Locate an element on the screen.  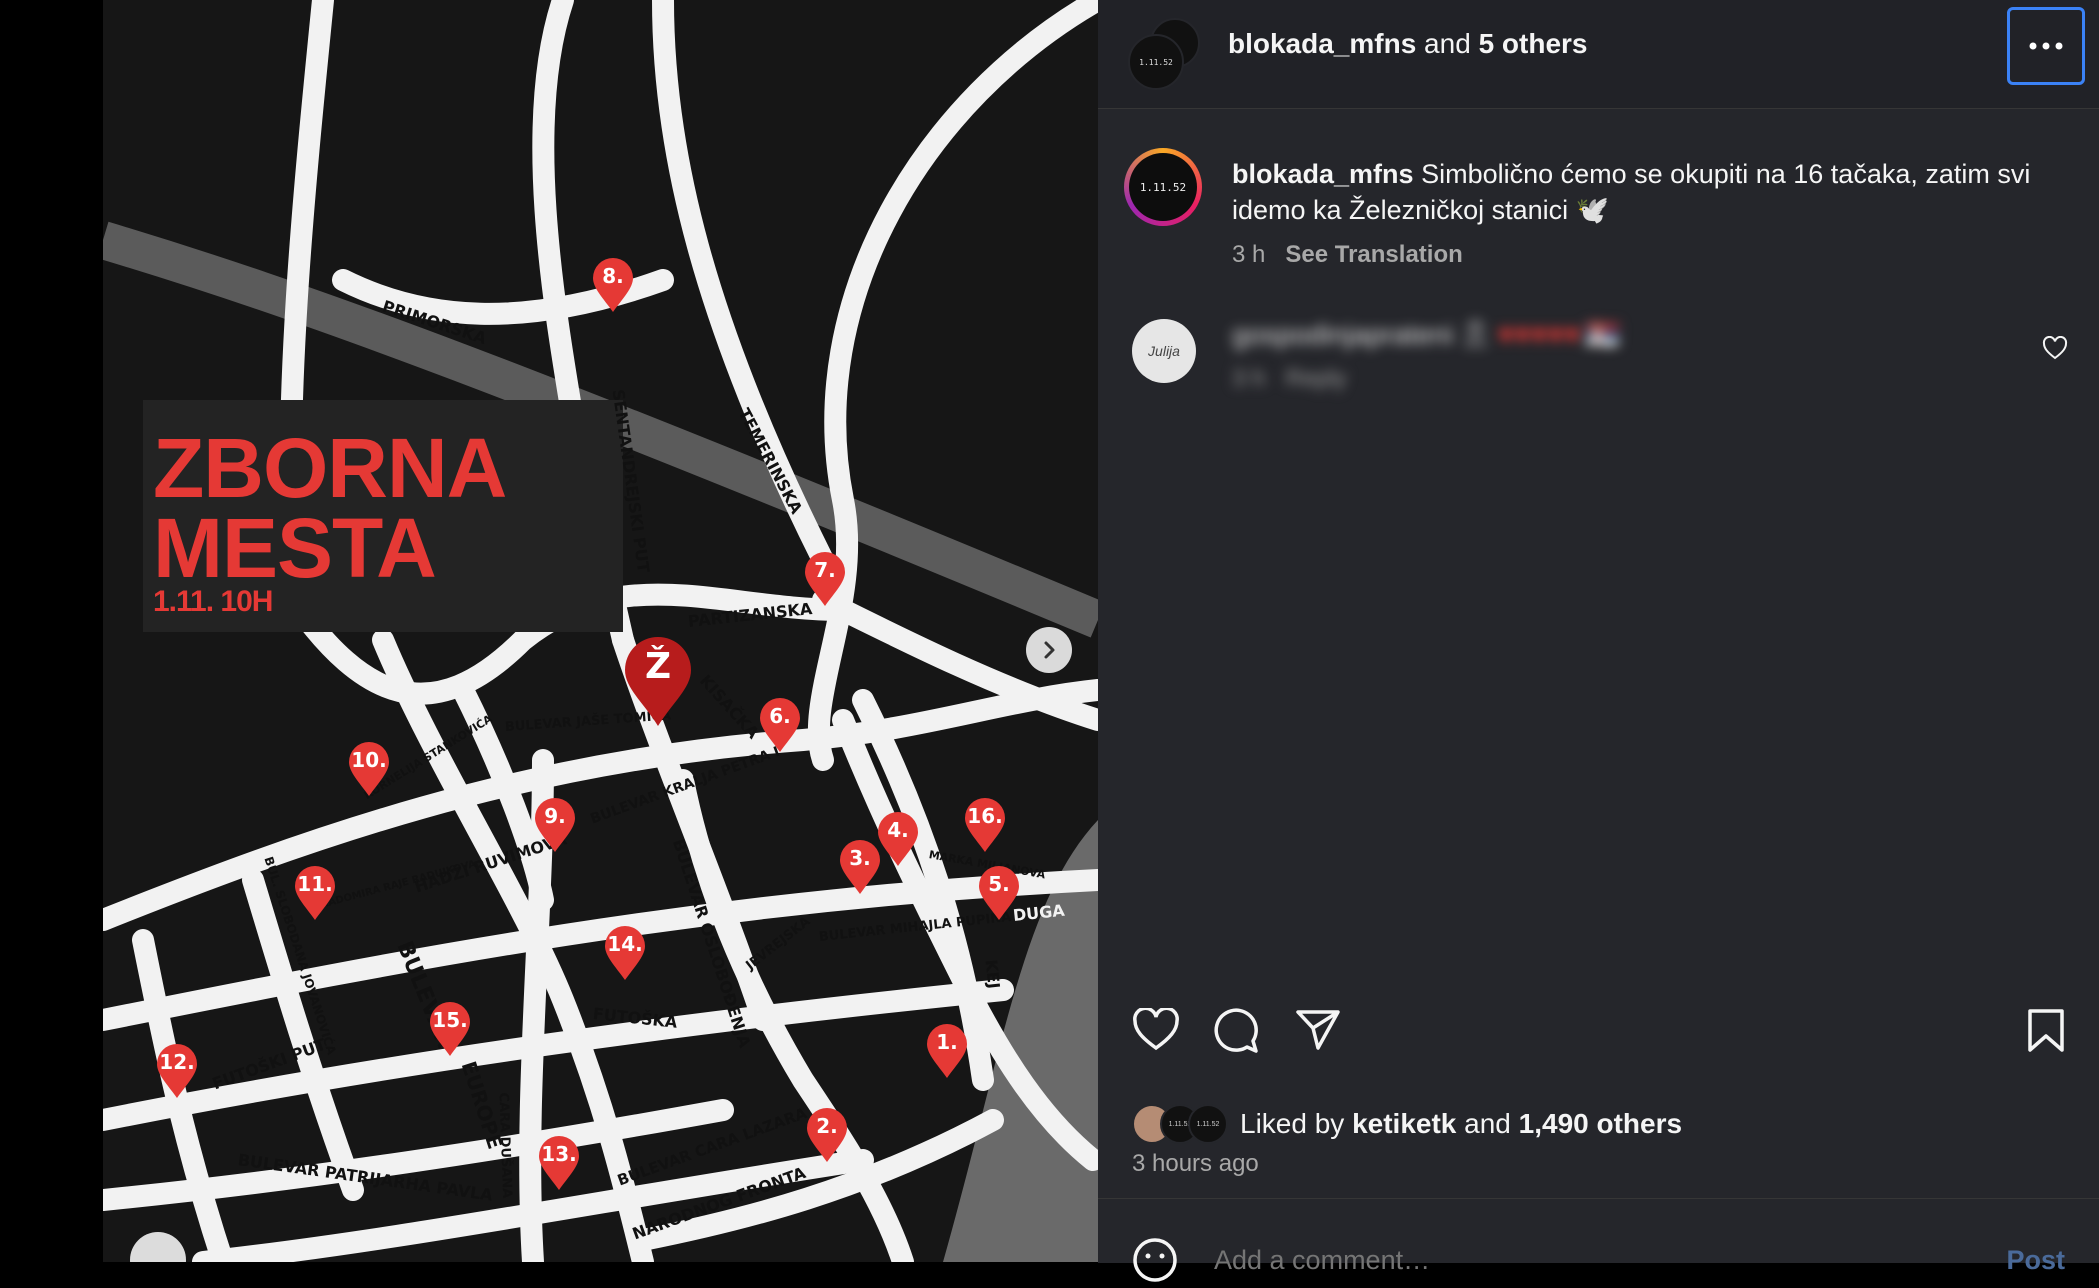
post-comment-button: Post is located at coordinates (2035, 1260).